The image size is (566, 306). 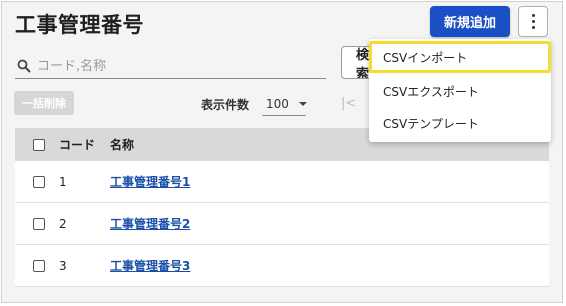 I want to click on row-code: 2, so click(x=63, y=223).